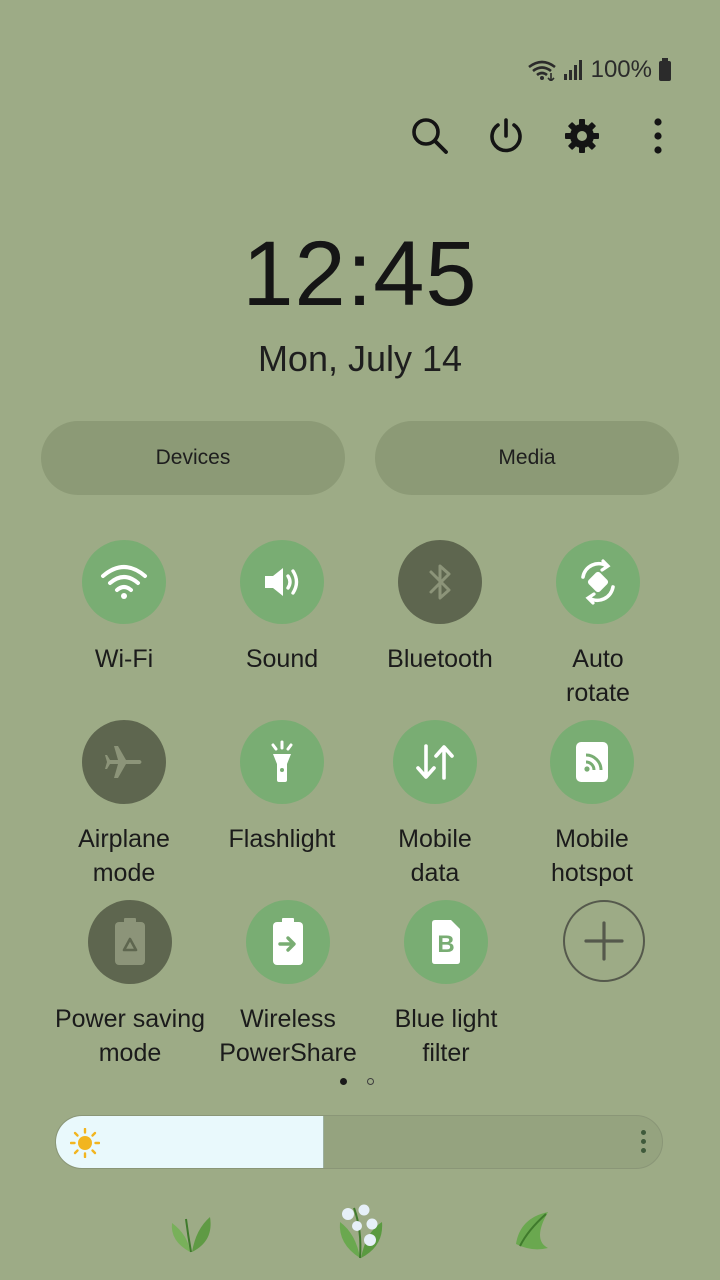 The image size is (720, 1280). I want to click on search-icon, so click(430, 136).